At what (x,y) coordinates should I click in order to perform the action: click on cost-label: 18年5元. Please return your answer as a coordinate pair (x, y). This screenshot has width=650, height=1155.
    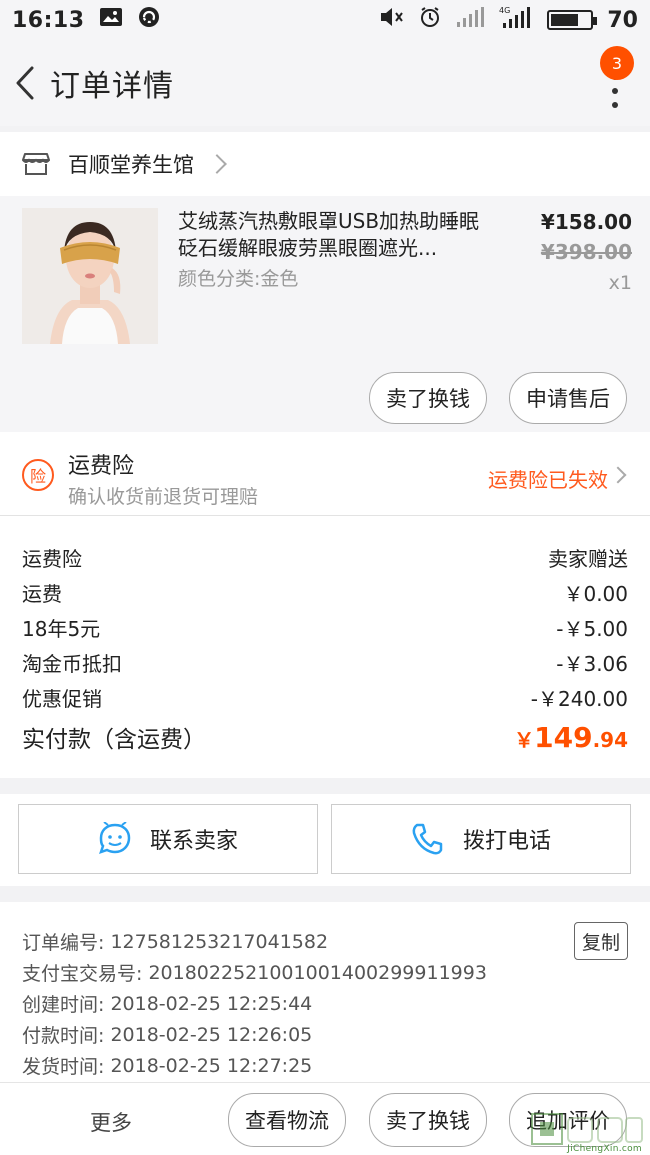
    Looking at the image, I should click on (61, 629).